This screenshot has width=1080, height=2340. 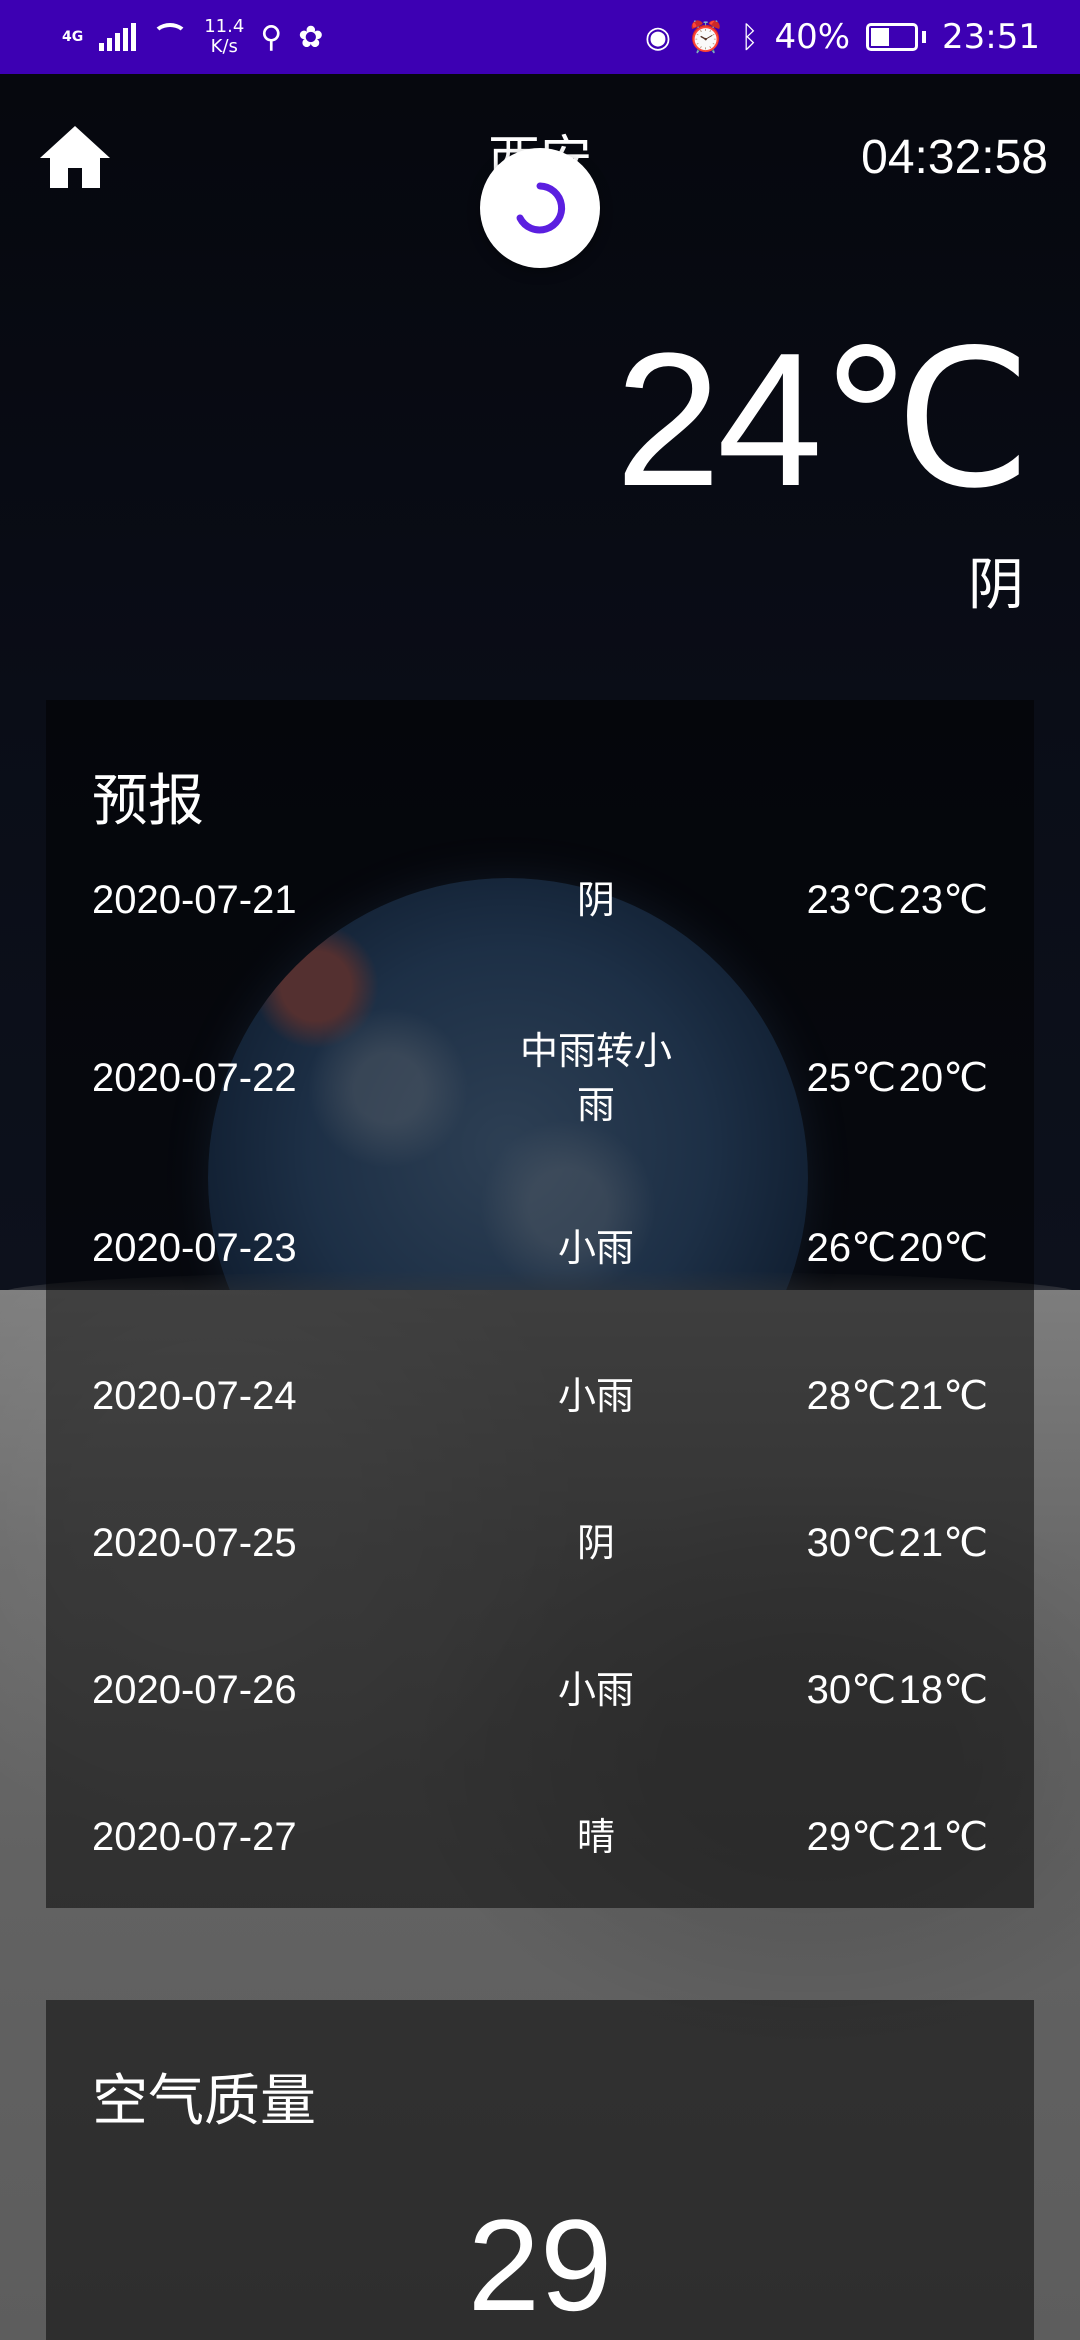 I want to click on alarm-icon: ⏰, so click(x=706, y=37).